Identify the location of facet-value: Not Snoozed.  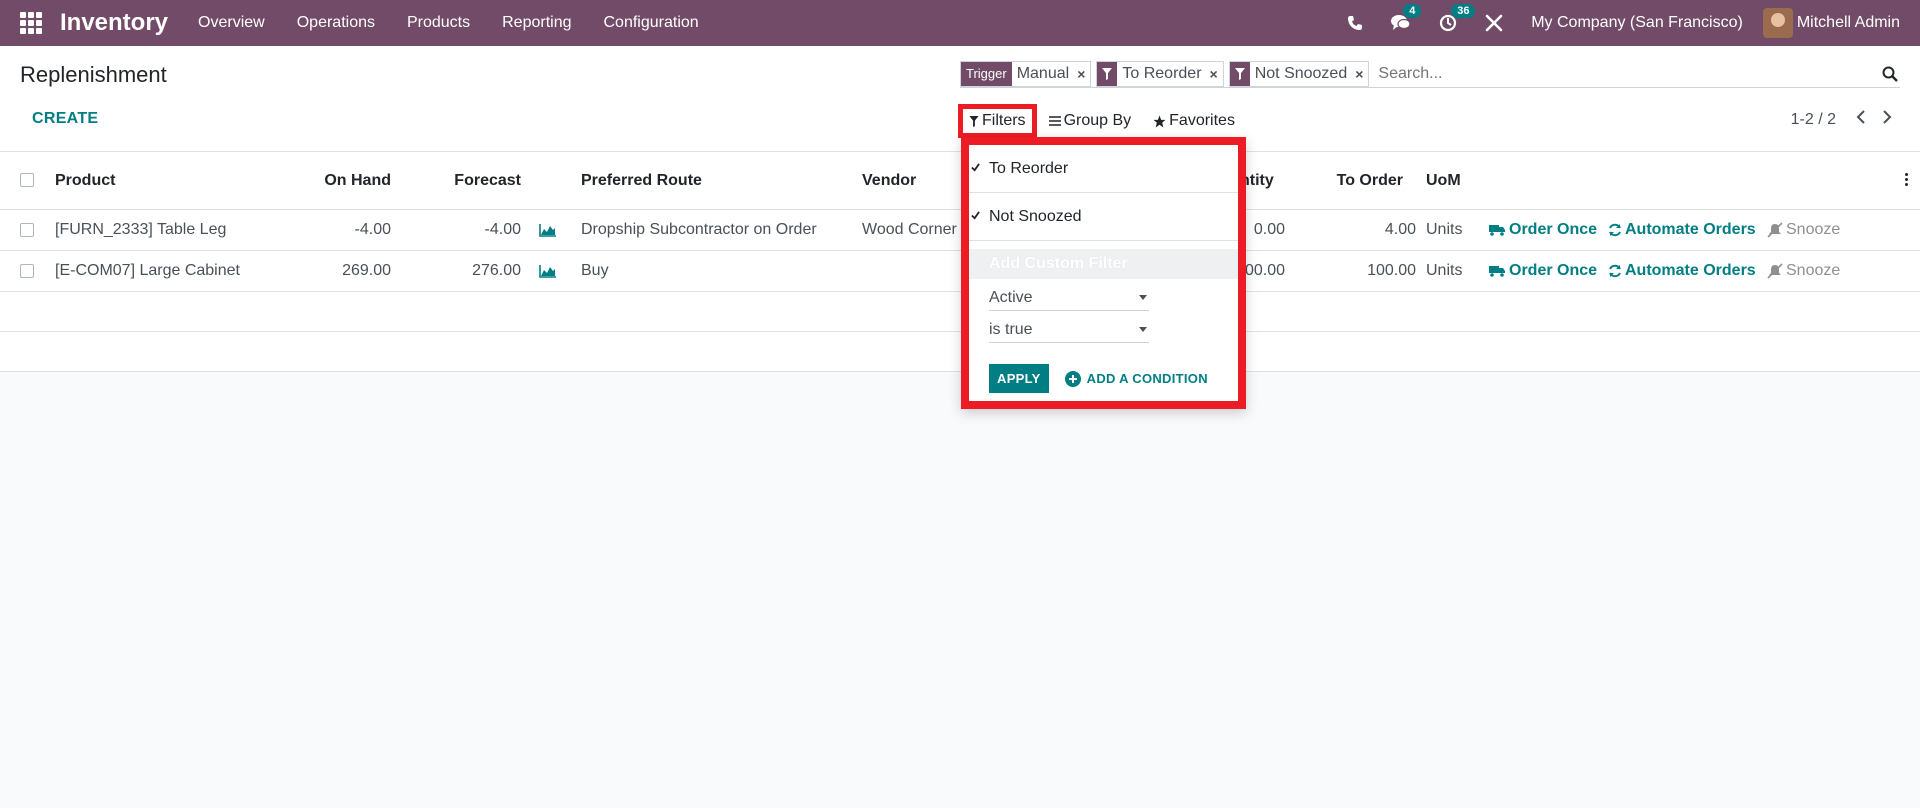
(1301, 73).